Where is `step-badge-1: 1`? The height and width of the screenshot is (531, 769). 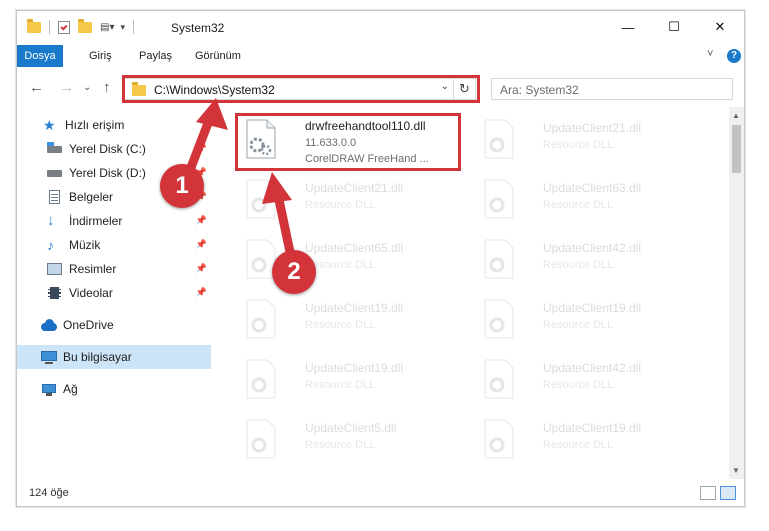
step-badge-1: 1 is located at coordinates (182, 186).